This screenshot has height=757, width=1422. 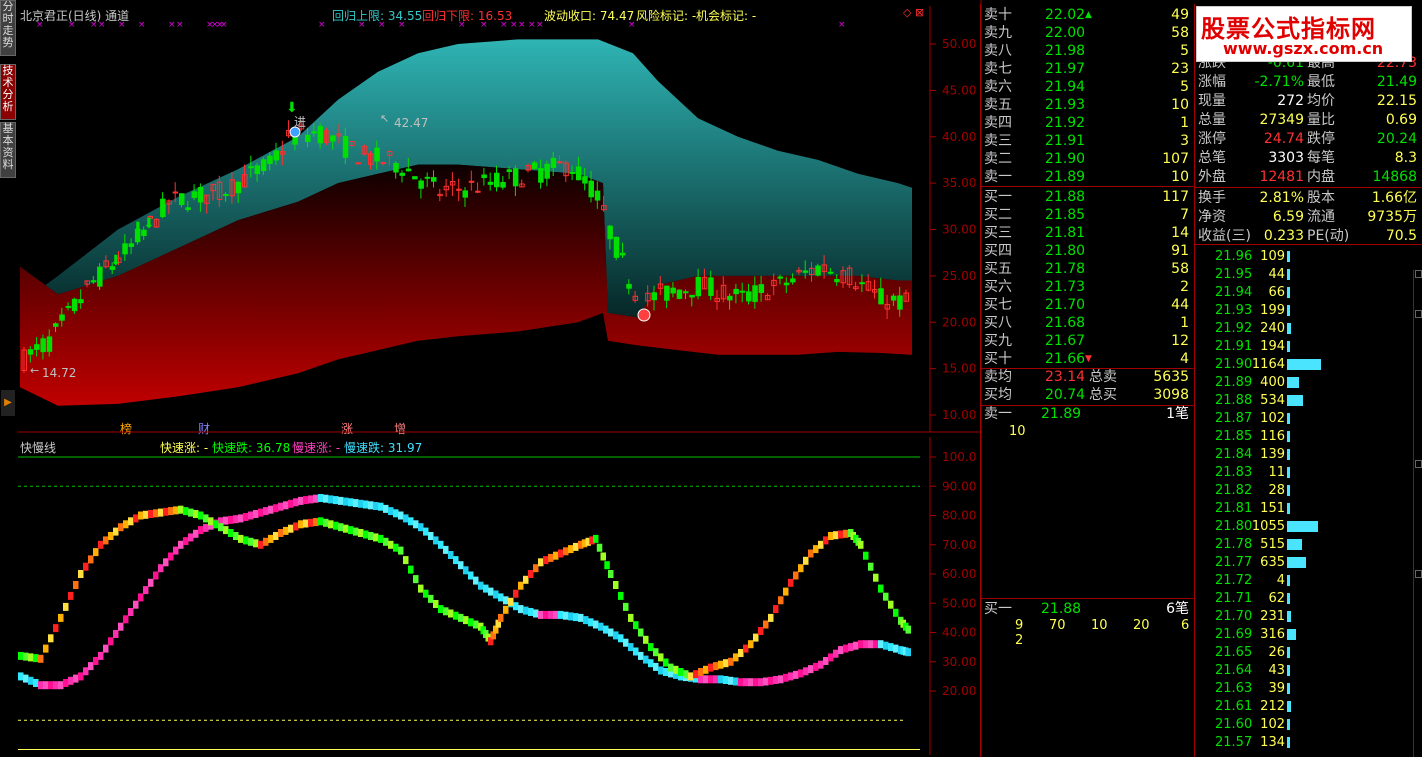 What do you see at coordinates (8, 28) in the screenshot?
I see `tab-intraday: 分时走势` at bounding box center [8, 28].